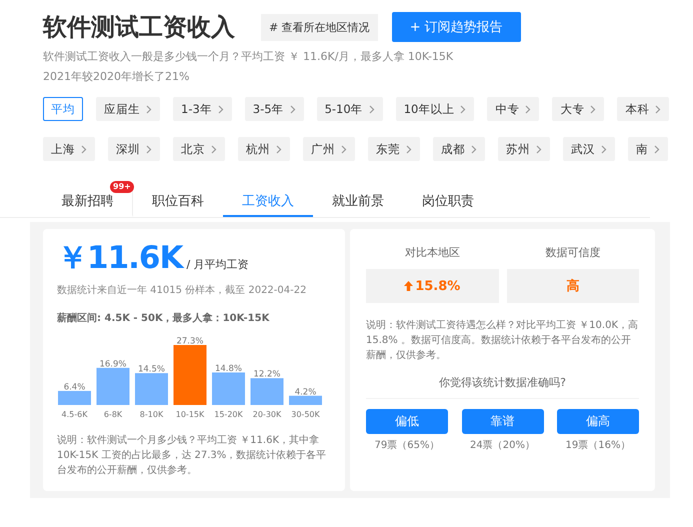  I want to click on filter-chip: 成都, so click(459, 149).